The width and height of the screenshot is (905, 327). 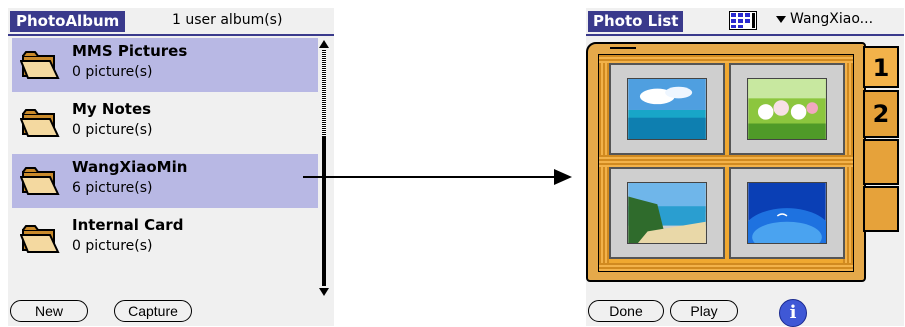 What do you see at coordinates (112, 109) in the screenshot?
I see `album-name: My Notes` at bounding box center [112, 109].